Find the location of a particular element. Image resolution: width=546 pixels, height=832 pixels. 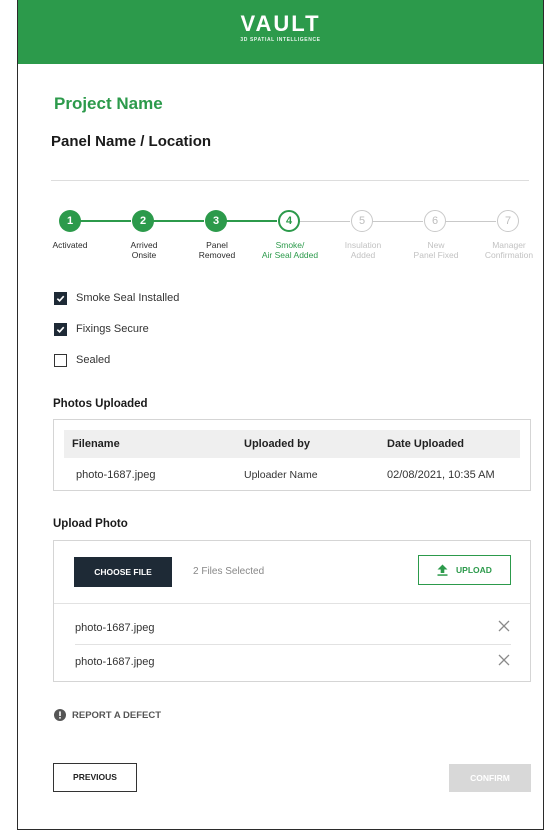

header-bar: VAULT 3D SPATIAL INTELLIGENCE is located at coordinates (280, 32).